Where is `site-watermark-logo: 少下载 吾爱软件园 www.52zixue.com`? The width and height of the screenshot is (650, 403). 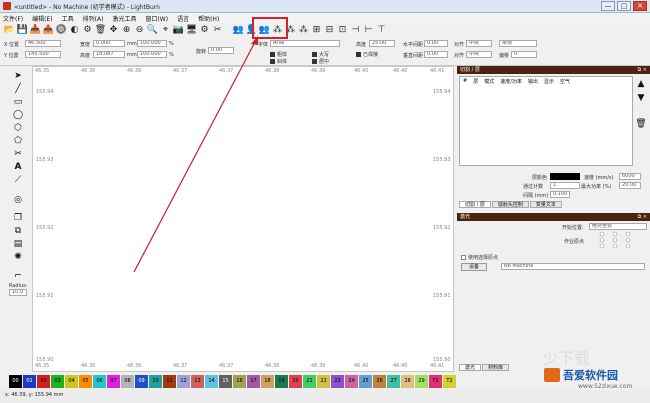
site-watermark-logo: 少下载 吾爱软件园 www.52zixue.com is located at coordinates (594, 367).